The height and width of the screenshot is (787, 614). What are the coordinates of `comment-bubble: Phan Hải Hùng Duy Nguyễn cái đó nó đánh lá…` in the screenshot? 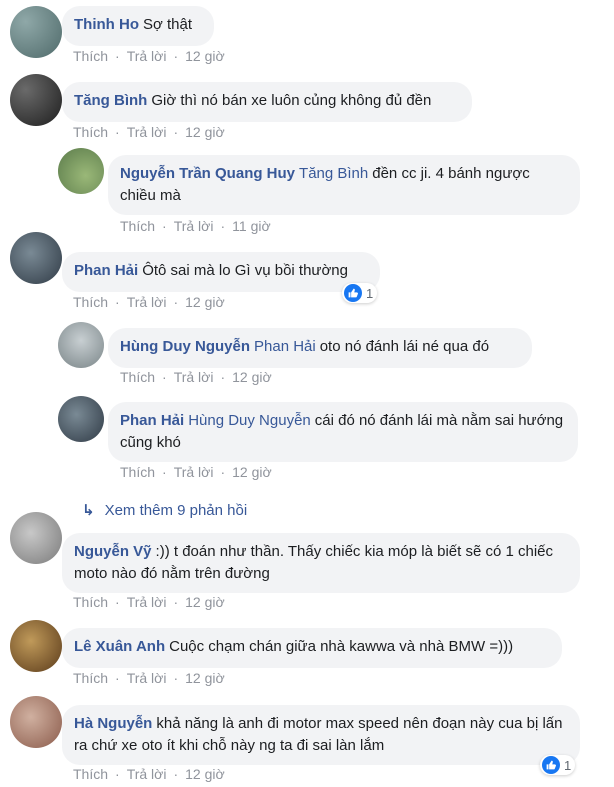 It's located at (343, 432).